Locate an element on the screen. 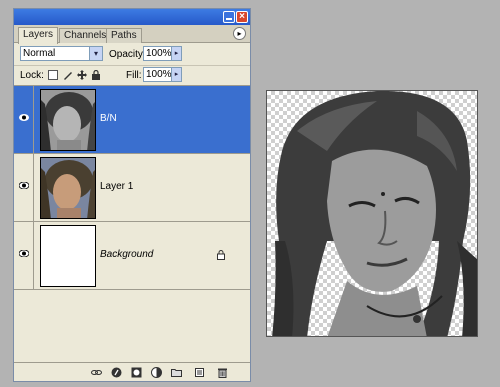 This screenshot has height=387, width=500. lock-pixels-icon is located at coordinates (68, 75).